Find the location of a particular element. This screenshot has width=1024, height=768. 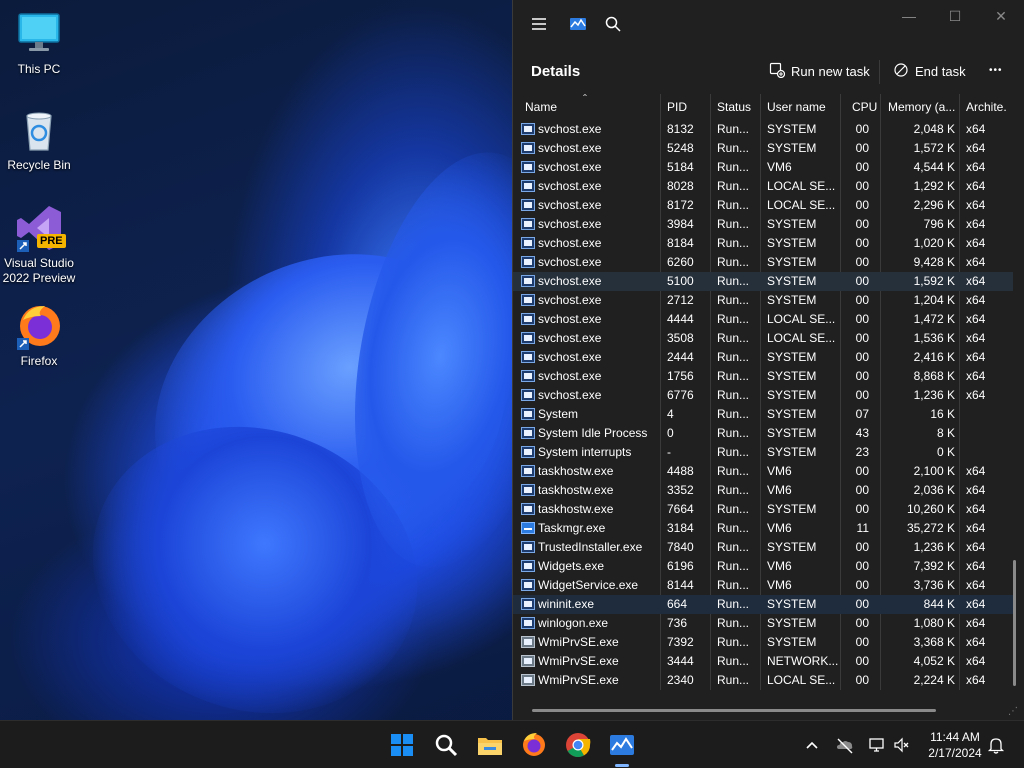

network-icon is located at coordinates (877, 745).